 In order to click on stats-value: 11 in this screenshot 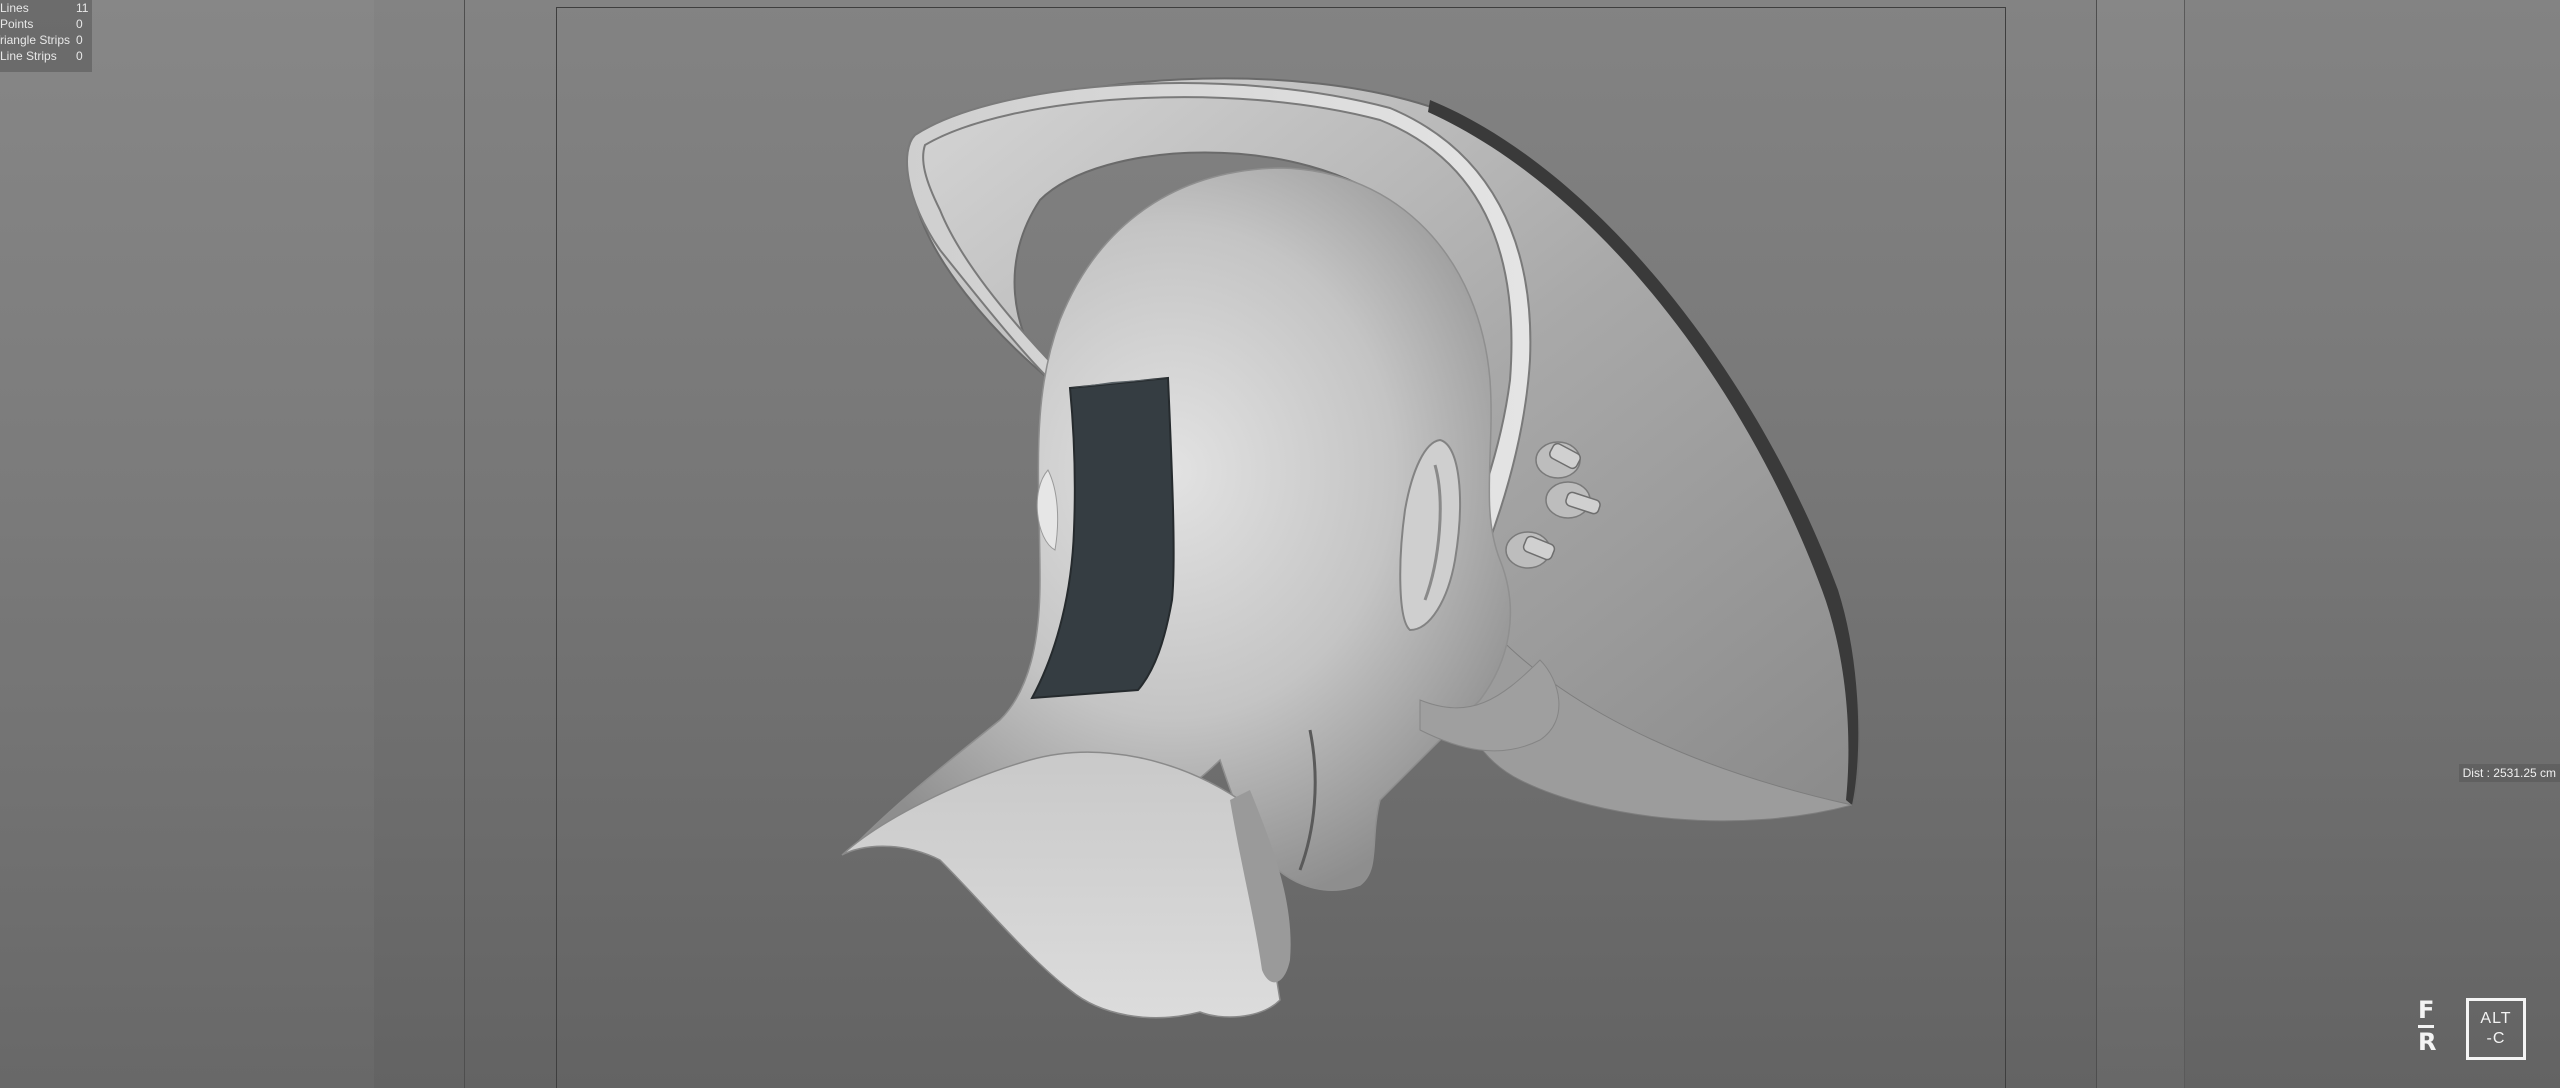, I will do `click(82, 8)`.